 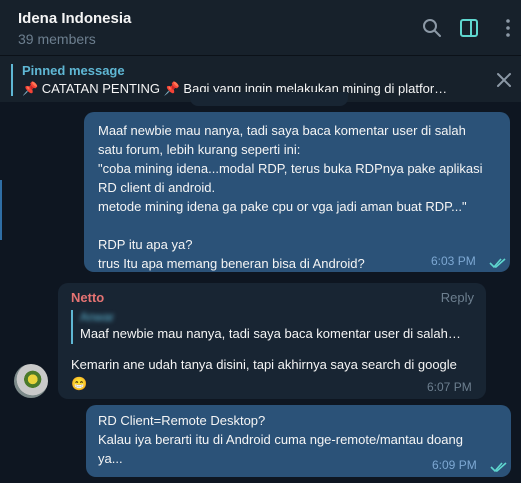 I want to click on message-time: 6:09 PM, so click(x=454, y=465).